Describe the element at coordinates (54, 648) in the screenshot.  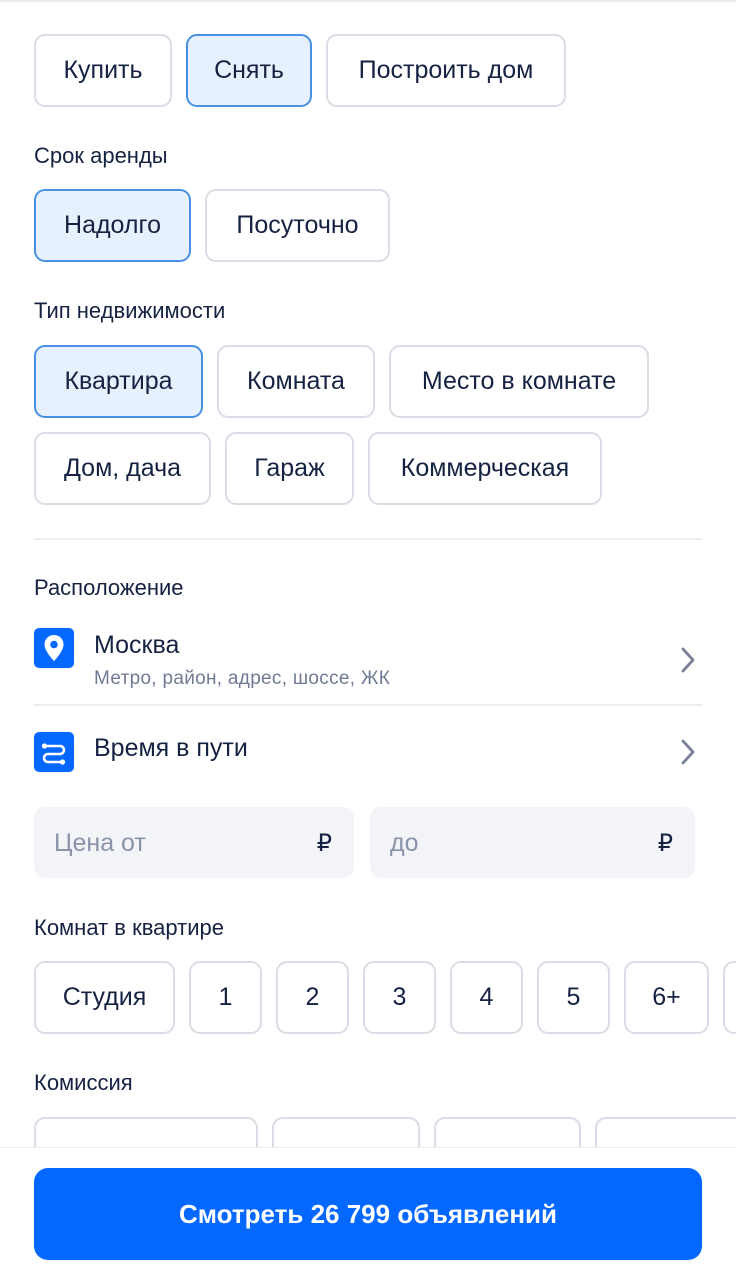
I see `map-pin-icon` at that location.